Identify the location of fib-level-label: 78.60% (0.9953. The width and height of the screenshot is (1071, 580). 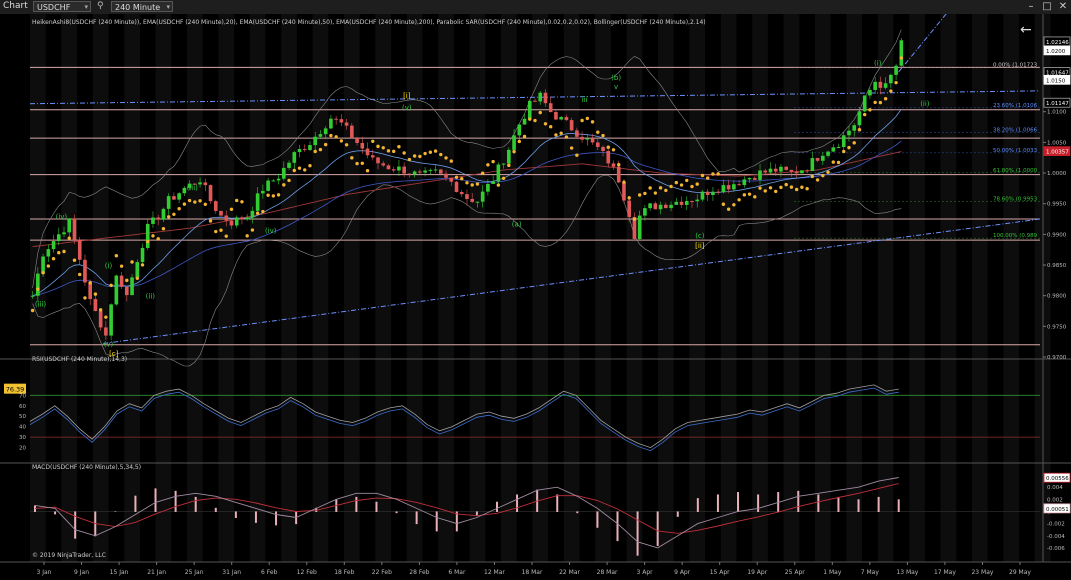
(1015, 200).